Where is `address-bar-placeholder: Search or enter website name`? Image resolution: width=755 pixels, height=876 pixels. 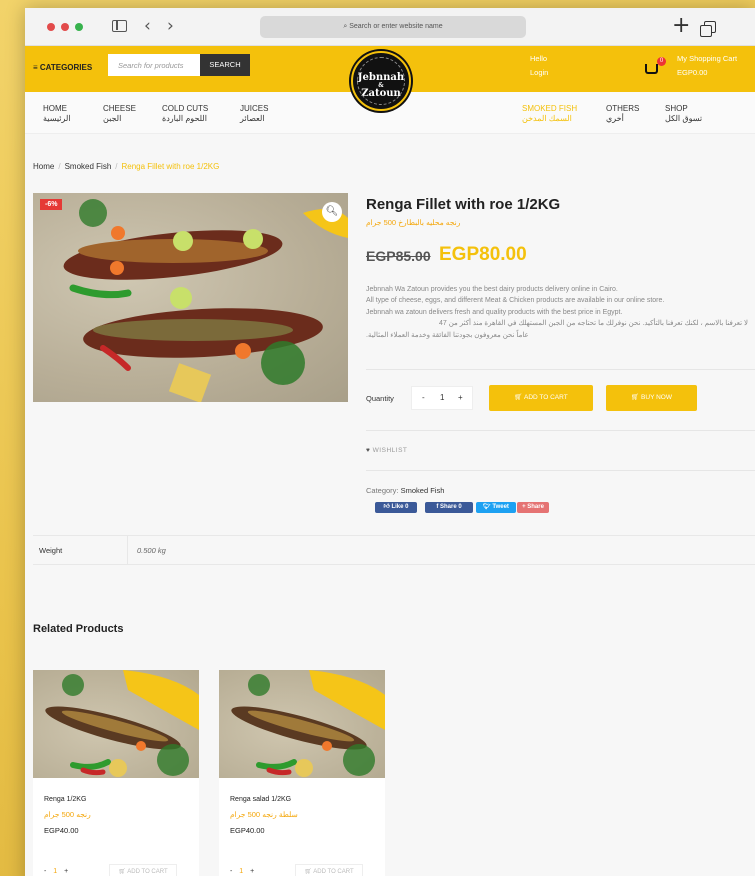
address-bar-placeholder: Search or enter website name is located at coordinates (396, 26).